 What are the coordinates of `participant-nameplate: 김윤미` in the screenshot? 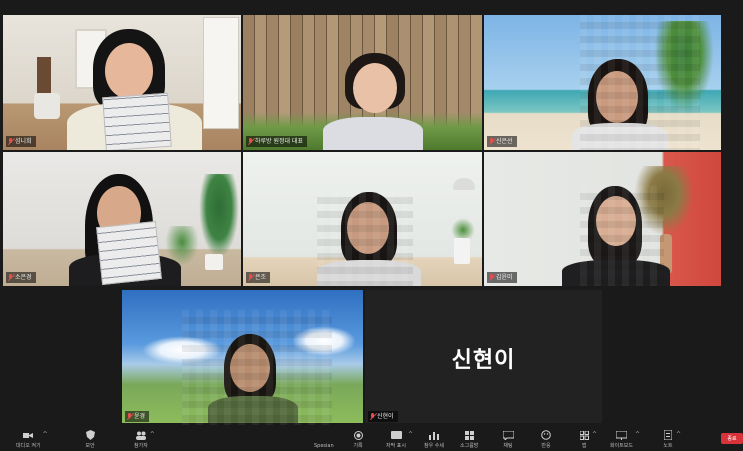 It's located at (502, 277).